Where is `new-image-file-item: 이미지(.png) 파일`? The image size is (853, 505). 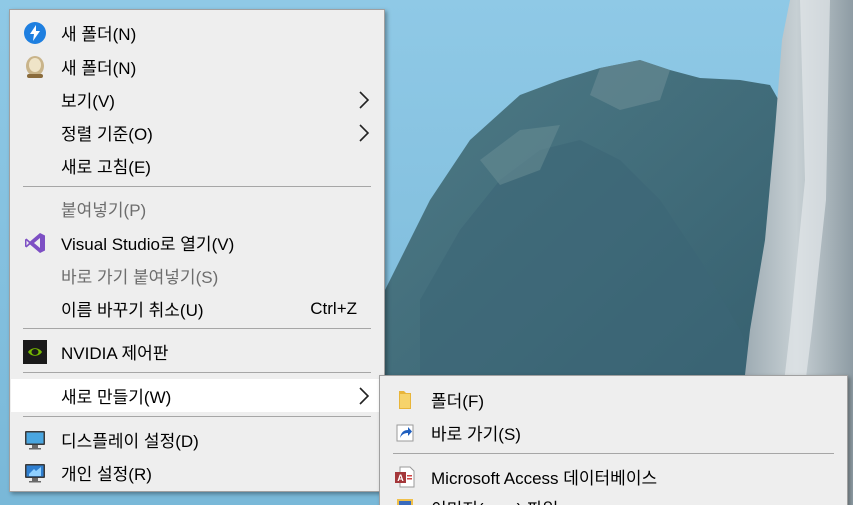 new-image-file-item: 이미지(.png) 파일 is located at coordinates (613, 498).